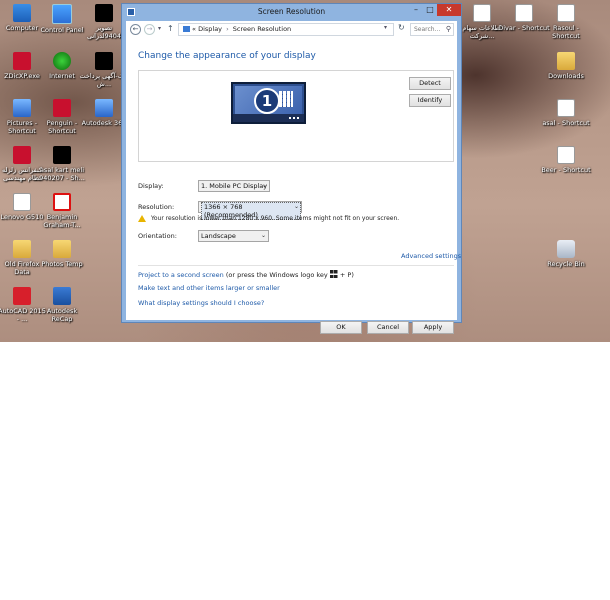 Image resolution: width=610 pixels, height=600 pixels. Describe the element at coordinates (170, 28) in the screenshot. I see `up-button: ↑` at that location.